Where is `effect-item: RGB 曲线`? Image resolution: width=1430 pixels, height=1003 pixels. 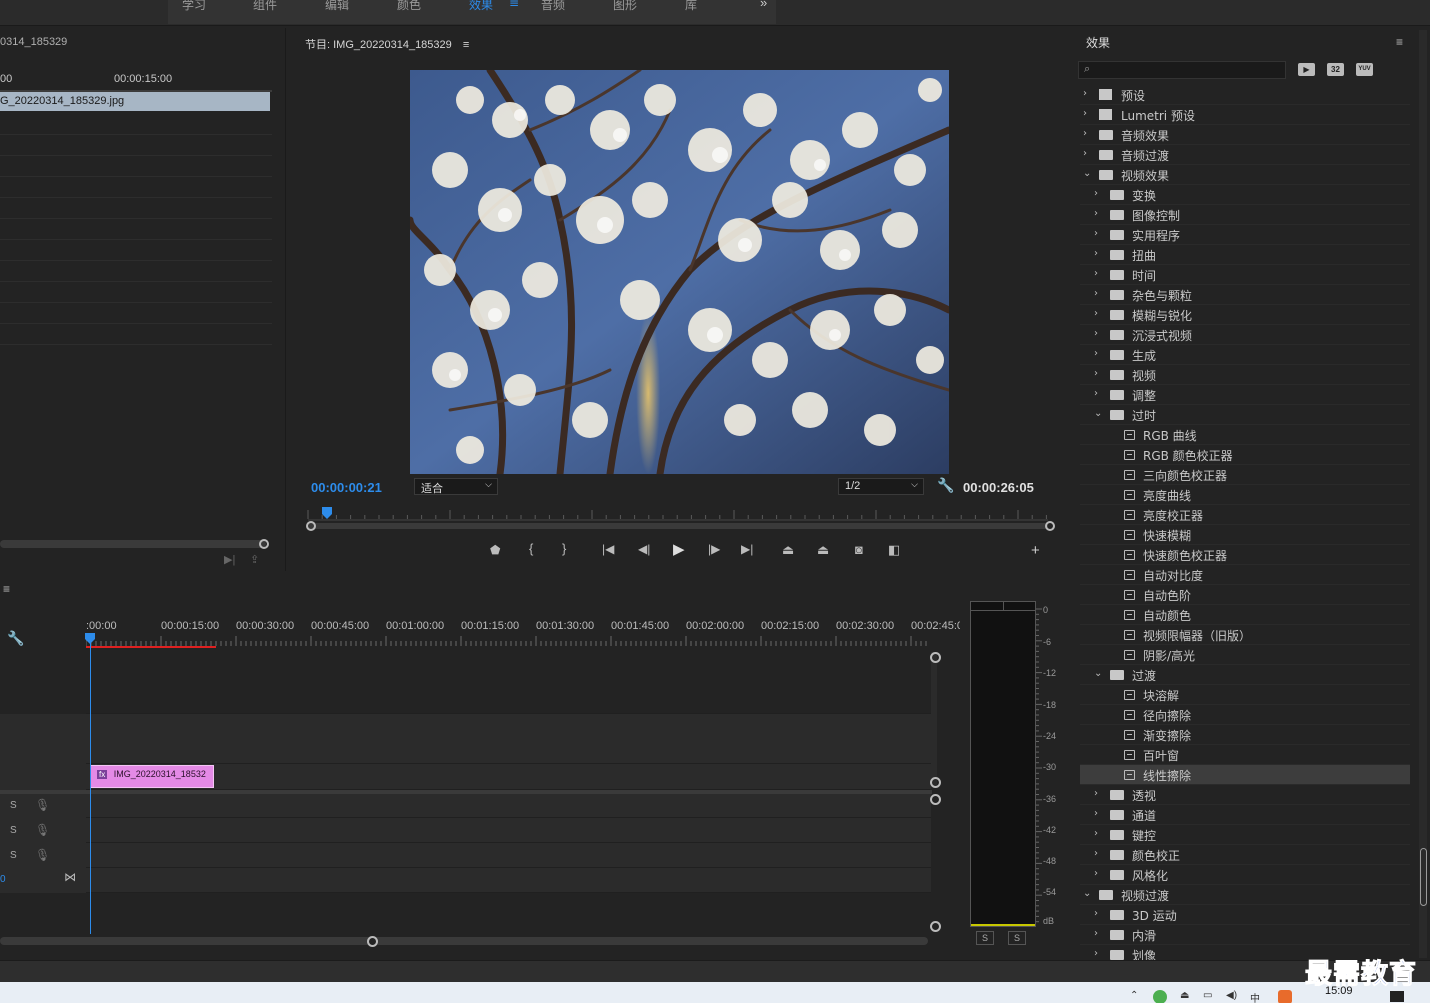 effect-item: RGB 曲线 is located at coordinates (1245, 435).